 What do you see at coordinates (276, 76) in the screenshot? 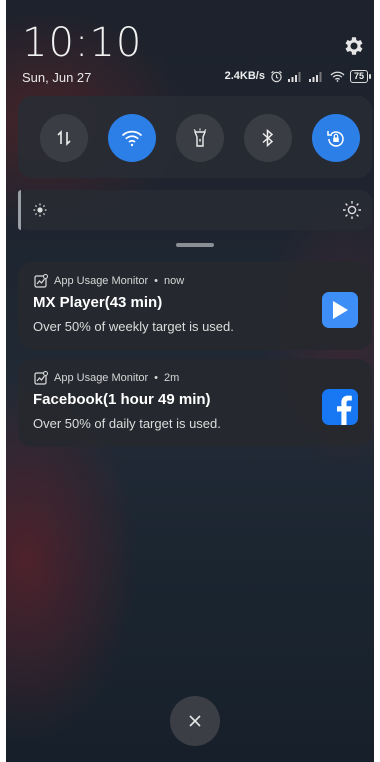
I see `alarm-icon` at bounding box center [276, 76].